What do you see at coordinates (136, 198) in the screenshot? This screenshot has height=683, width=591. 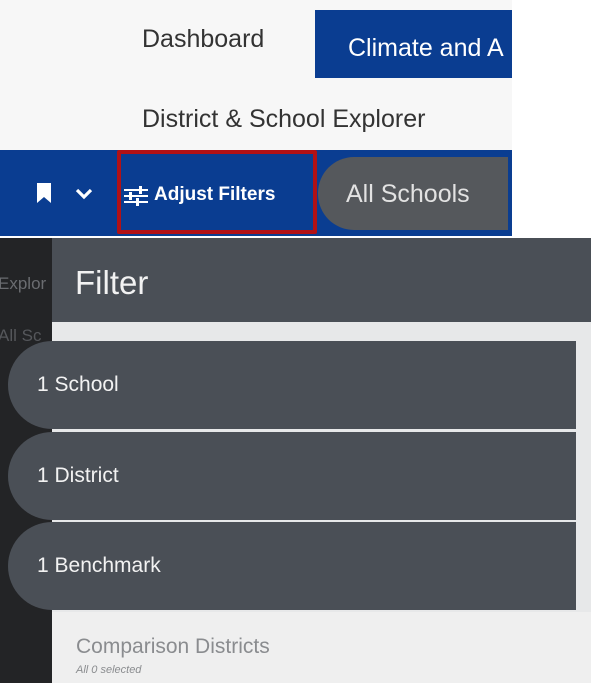 I see `sliders-icon` at bounding box center [136, 198].